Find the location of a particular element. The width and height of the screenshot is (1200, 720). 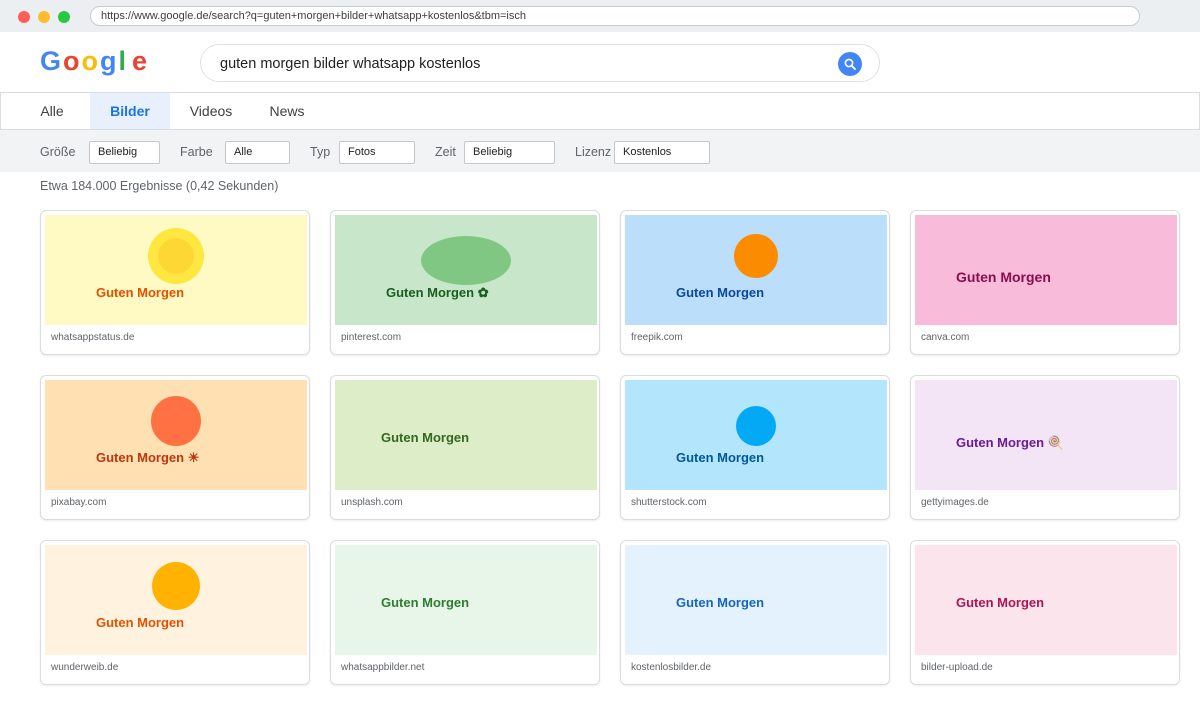

result-source: kostenlosbilder.de is located at coordinates (671, 667).